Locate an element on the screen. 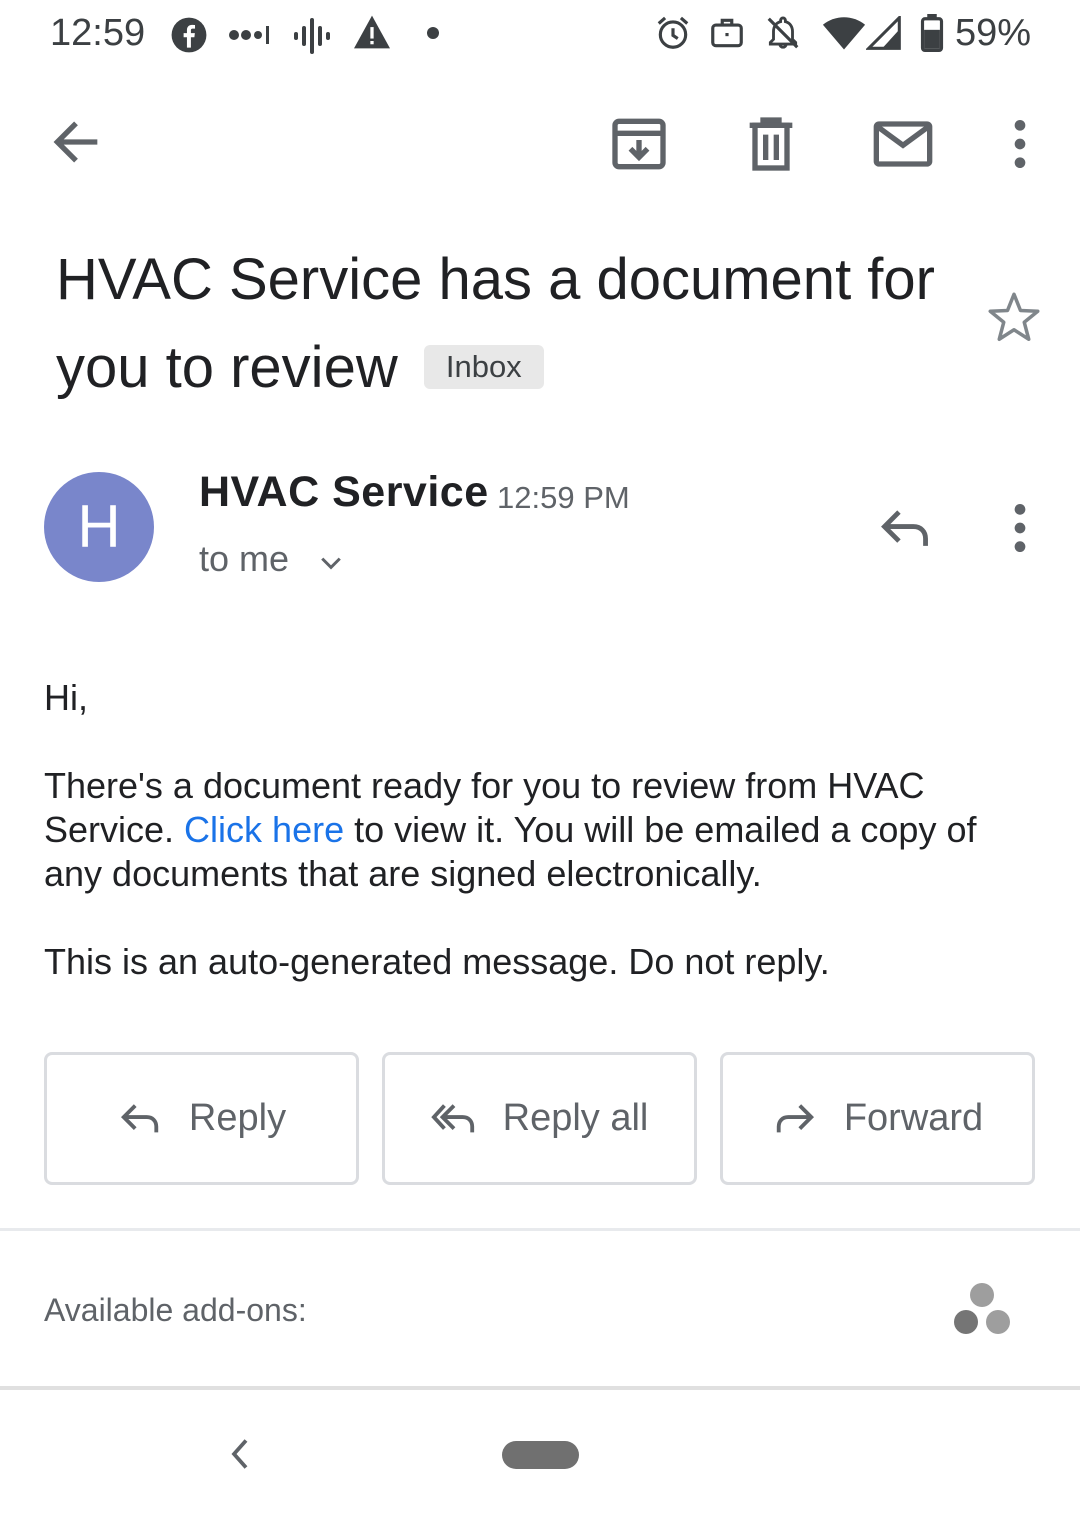  wifi-icon is located at coordinates (844, 33).